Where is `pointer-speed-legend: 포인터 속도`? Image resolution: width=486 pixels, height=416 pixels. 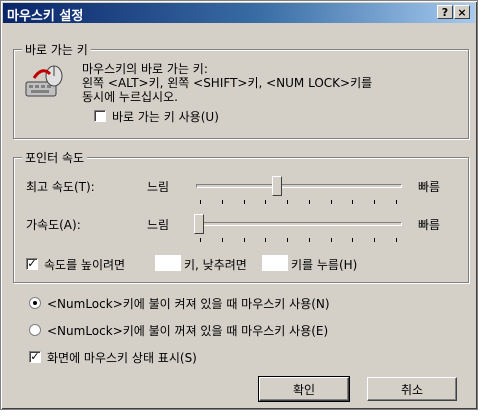 pointer-speed-legend: 포인터 속도 is located at coordinates (55, 157).